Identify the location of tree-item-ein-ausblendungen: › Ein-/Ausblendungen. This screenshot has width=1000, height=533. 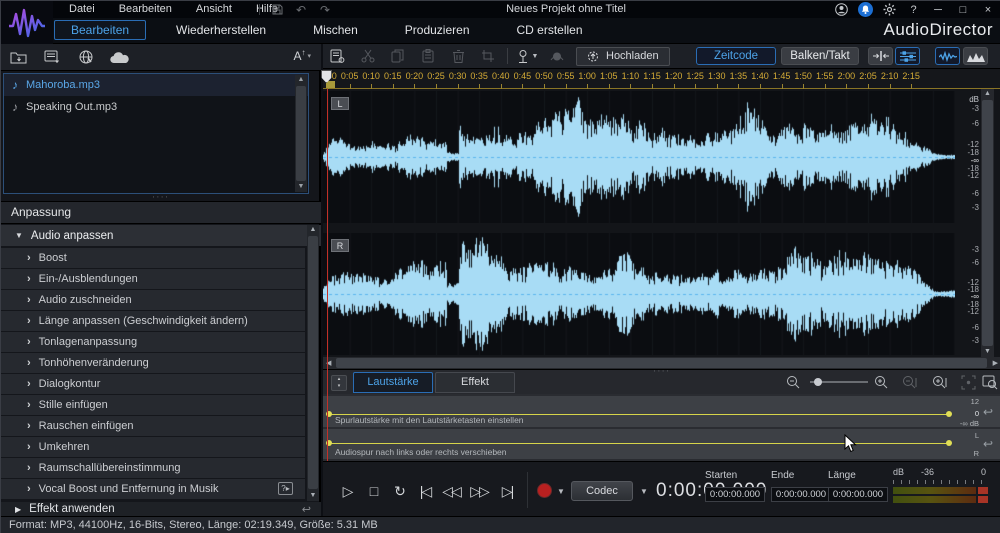
(153, 279).